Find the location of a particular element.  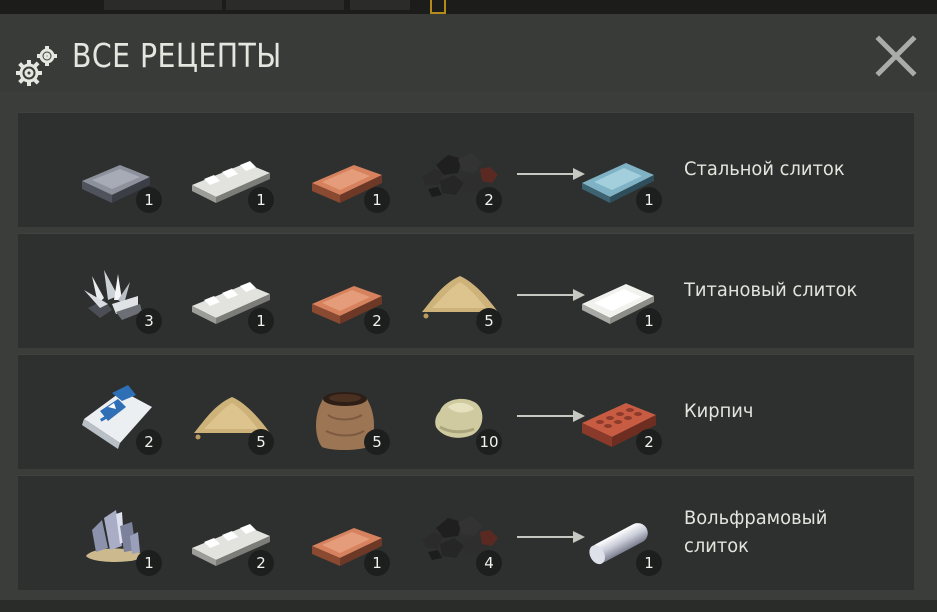

result-name: Кирпич is located at coordinates (719, 411).